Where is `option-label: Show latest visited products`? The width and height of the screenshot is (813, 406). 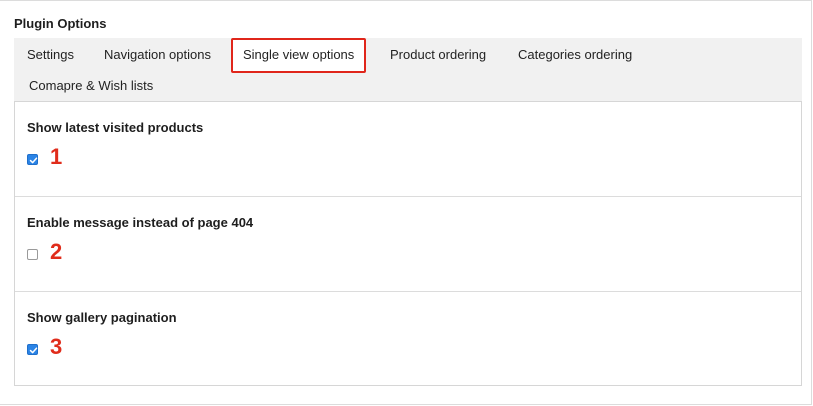 option-label: Show latest visited products is located at coordinates (115, 127).